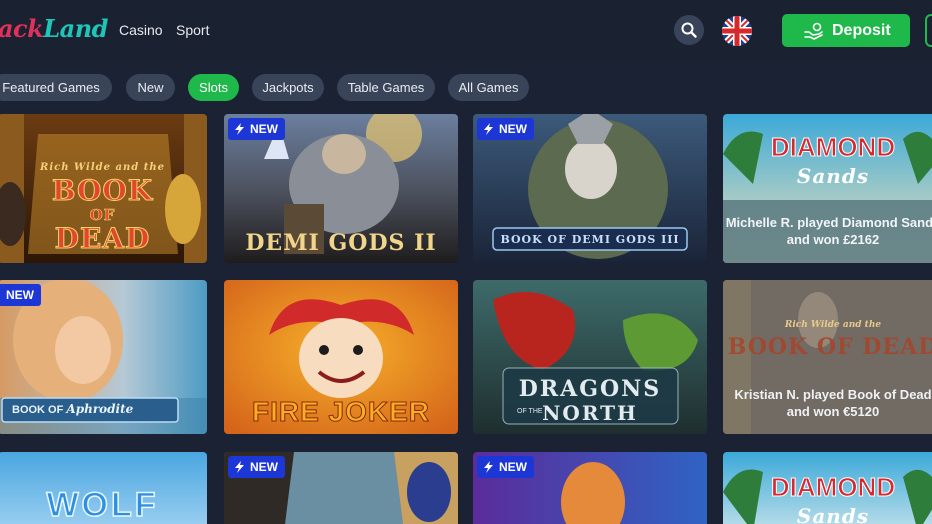 Image resolution: width=932 pixels, height=524 pixels. I want to click on wolf-title: WOLF, so click(102, 504).